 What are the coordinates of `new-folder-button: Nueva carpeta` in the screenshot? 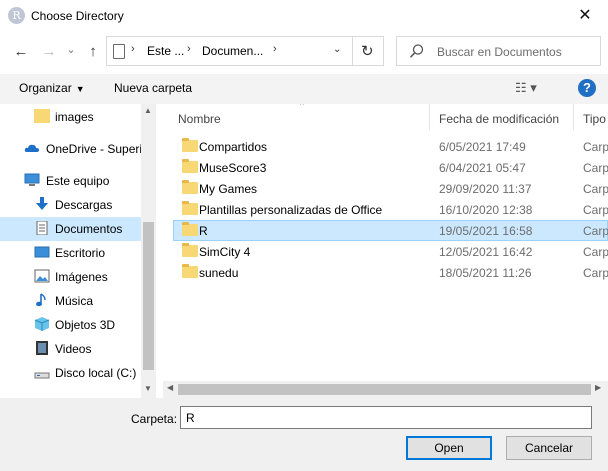 It's located at (153, 88).